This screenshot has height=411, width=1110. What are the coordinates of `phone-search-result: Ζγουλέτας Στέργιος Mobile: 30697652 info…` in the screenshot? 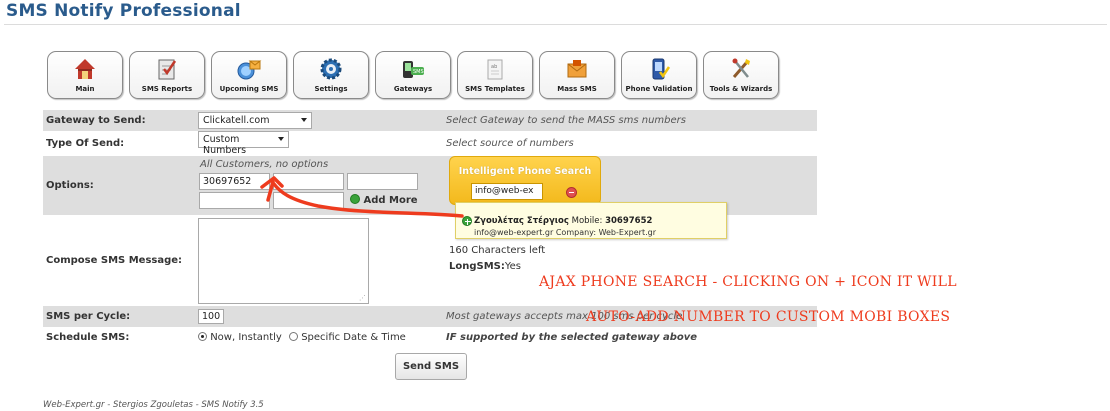 It's located at (591, 220).